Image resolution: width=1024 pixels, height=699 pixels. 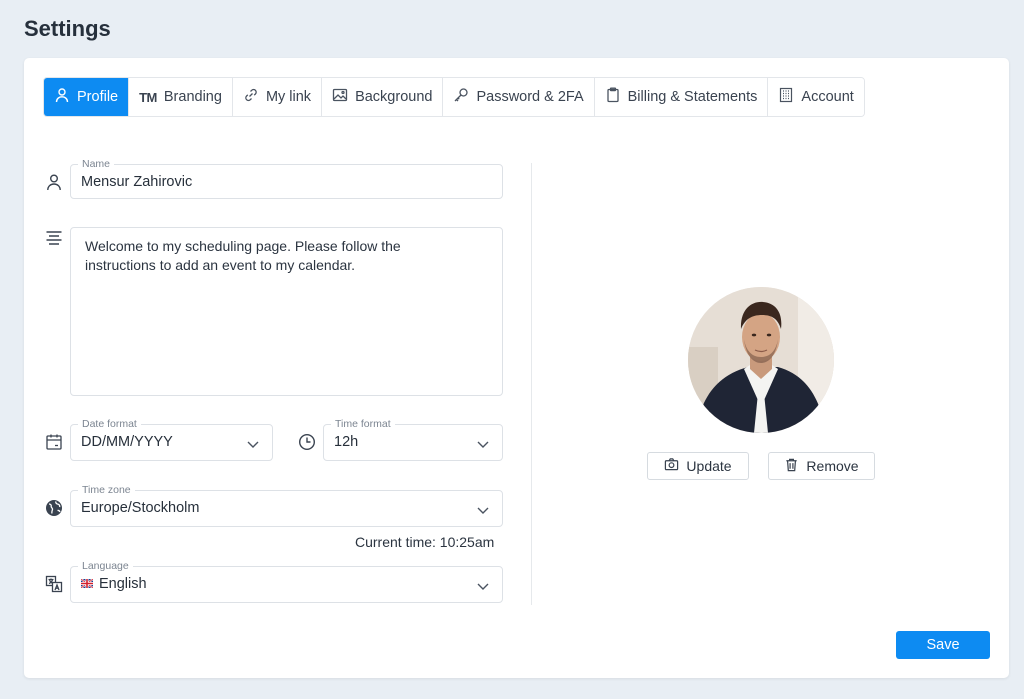 I want to click on key-icon, so click(x=461, y=97).